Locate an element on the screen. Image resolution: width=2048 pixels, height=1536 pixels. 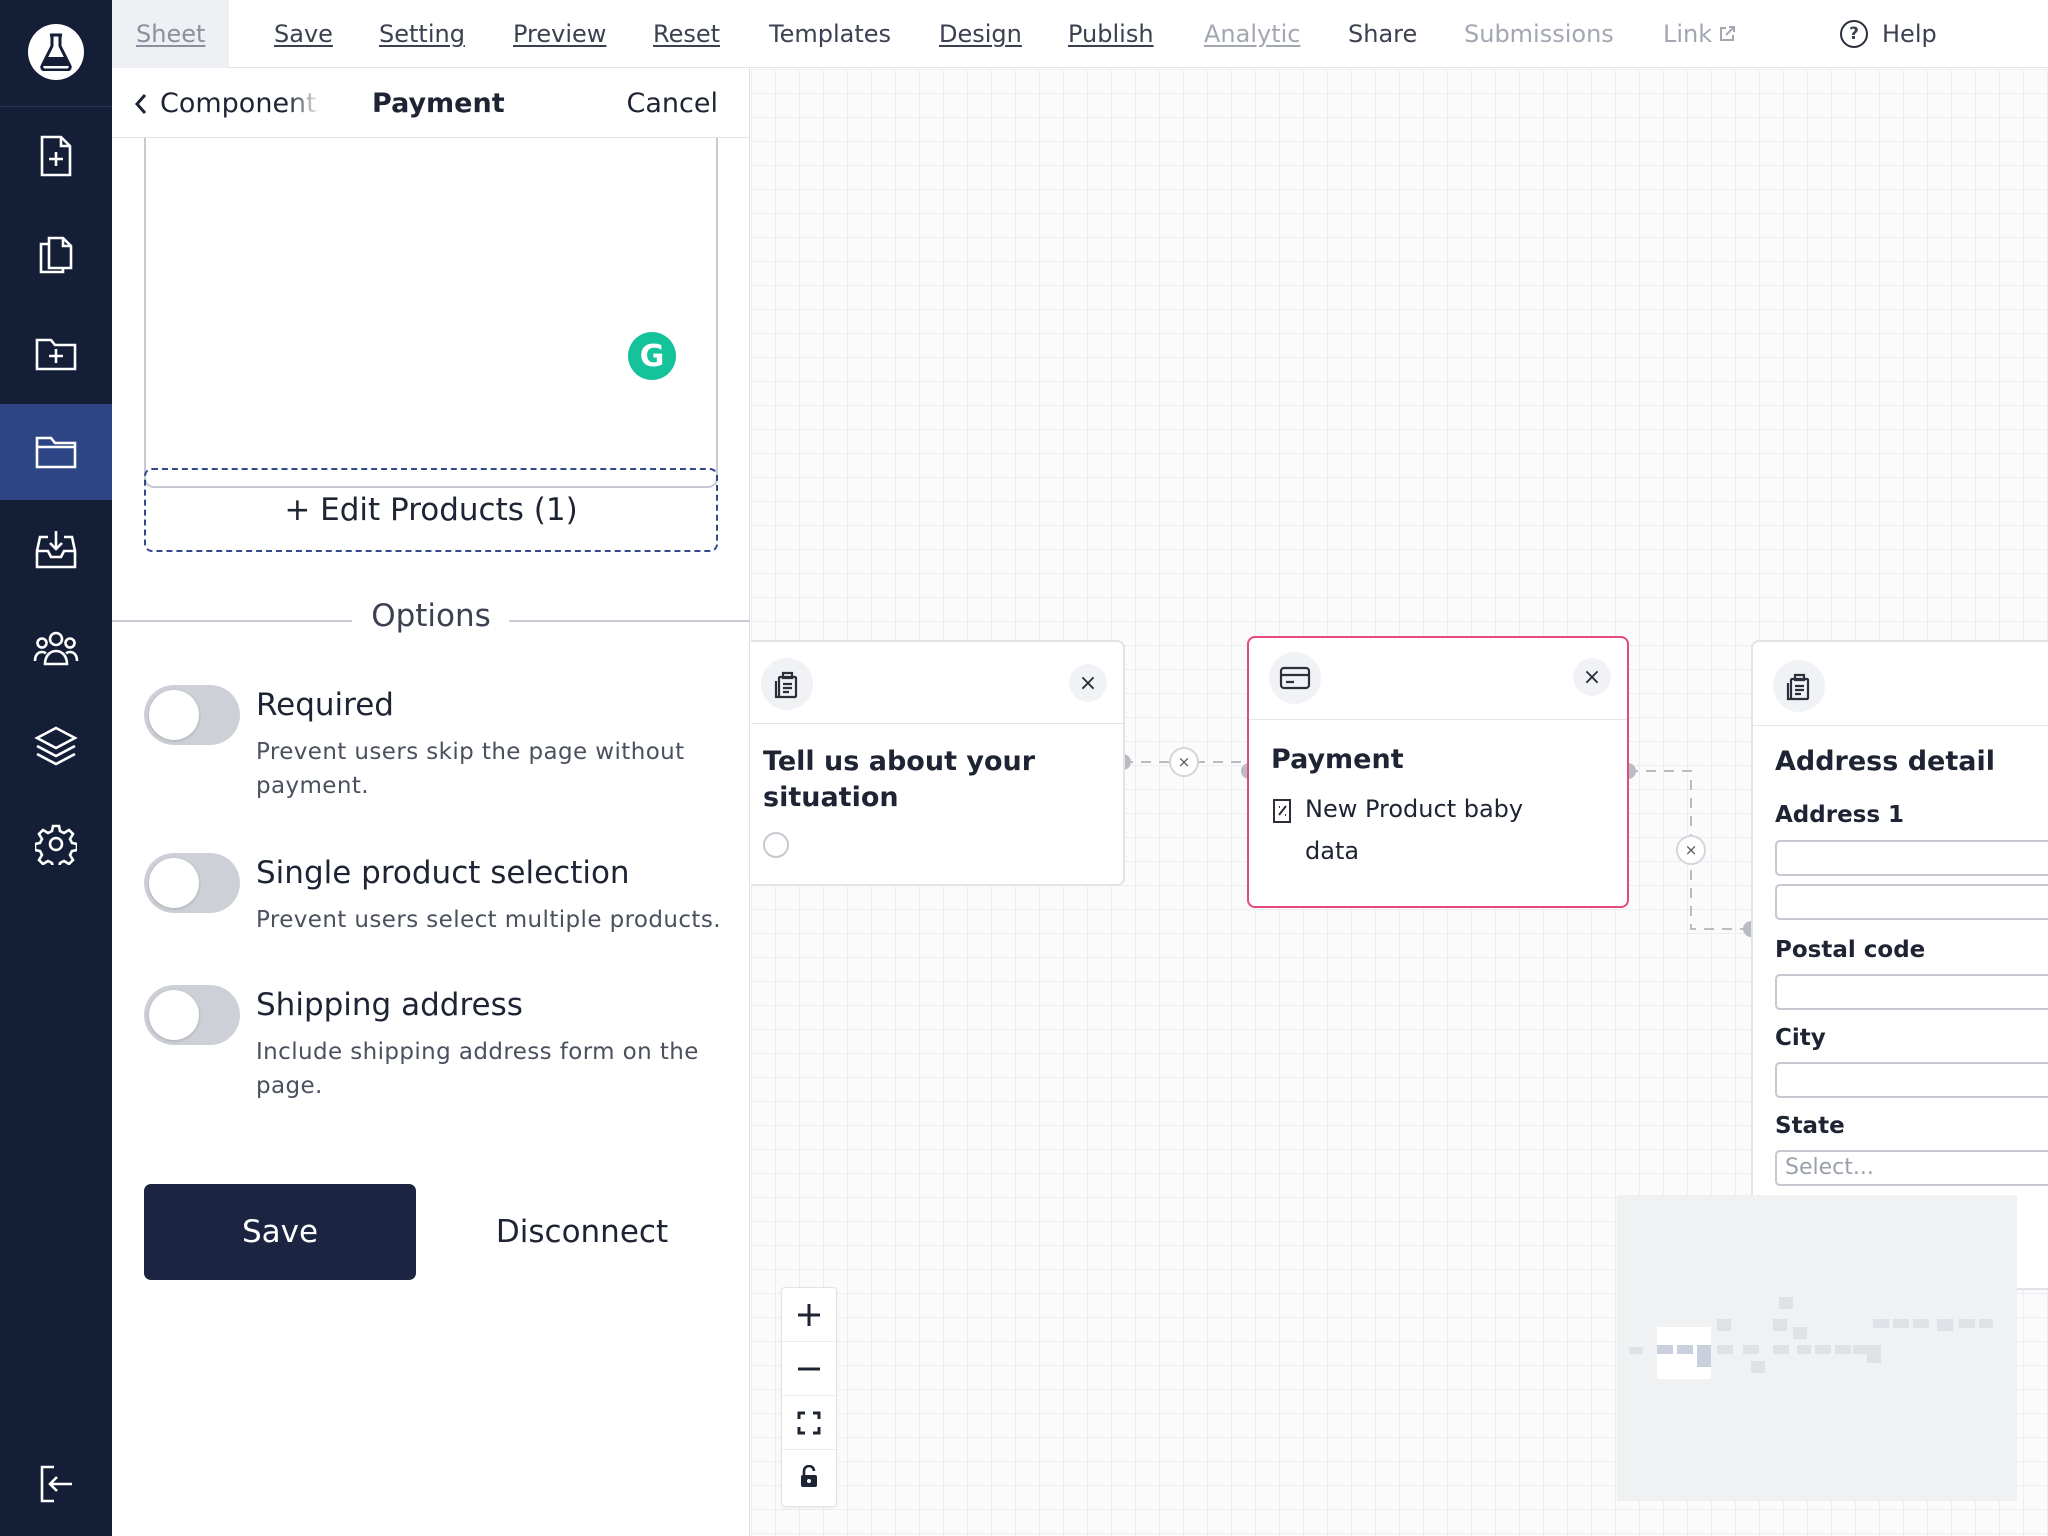
external-link-icon is located at coordinates (1728, 33).